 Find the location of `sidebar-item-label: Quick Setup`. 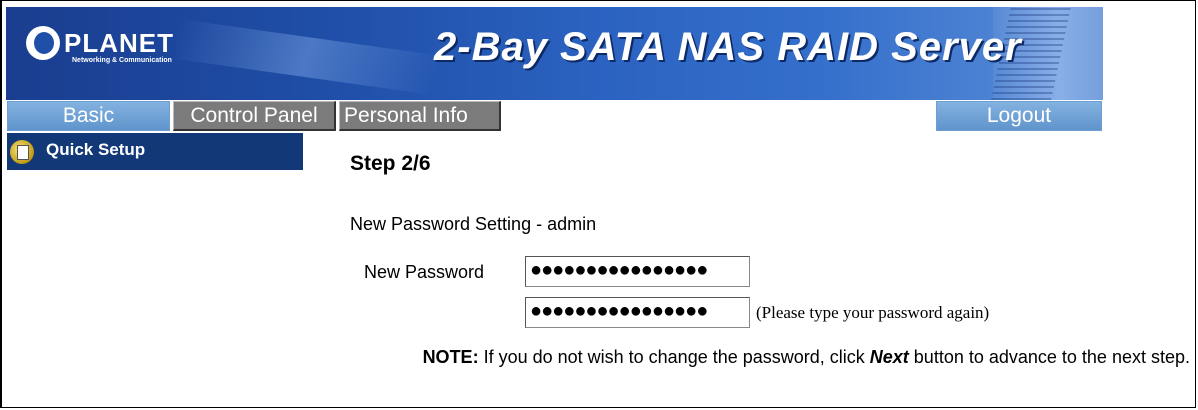

sidebar-item-label: Quick Setup is located at coordinates (96, 149).